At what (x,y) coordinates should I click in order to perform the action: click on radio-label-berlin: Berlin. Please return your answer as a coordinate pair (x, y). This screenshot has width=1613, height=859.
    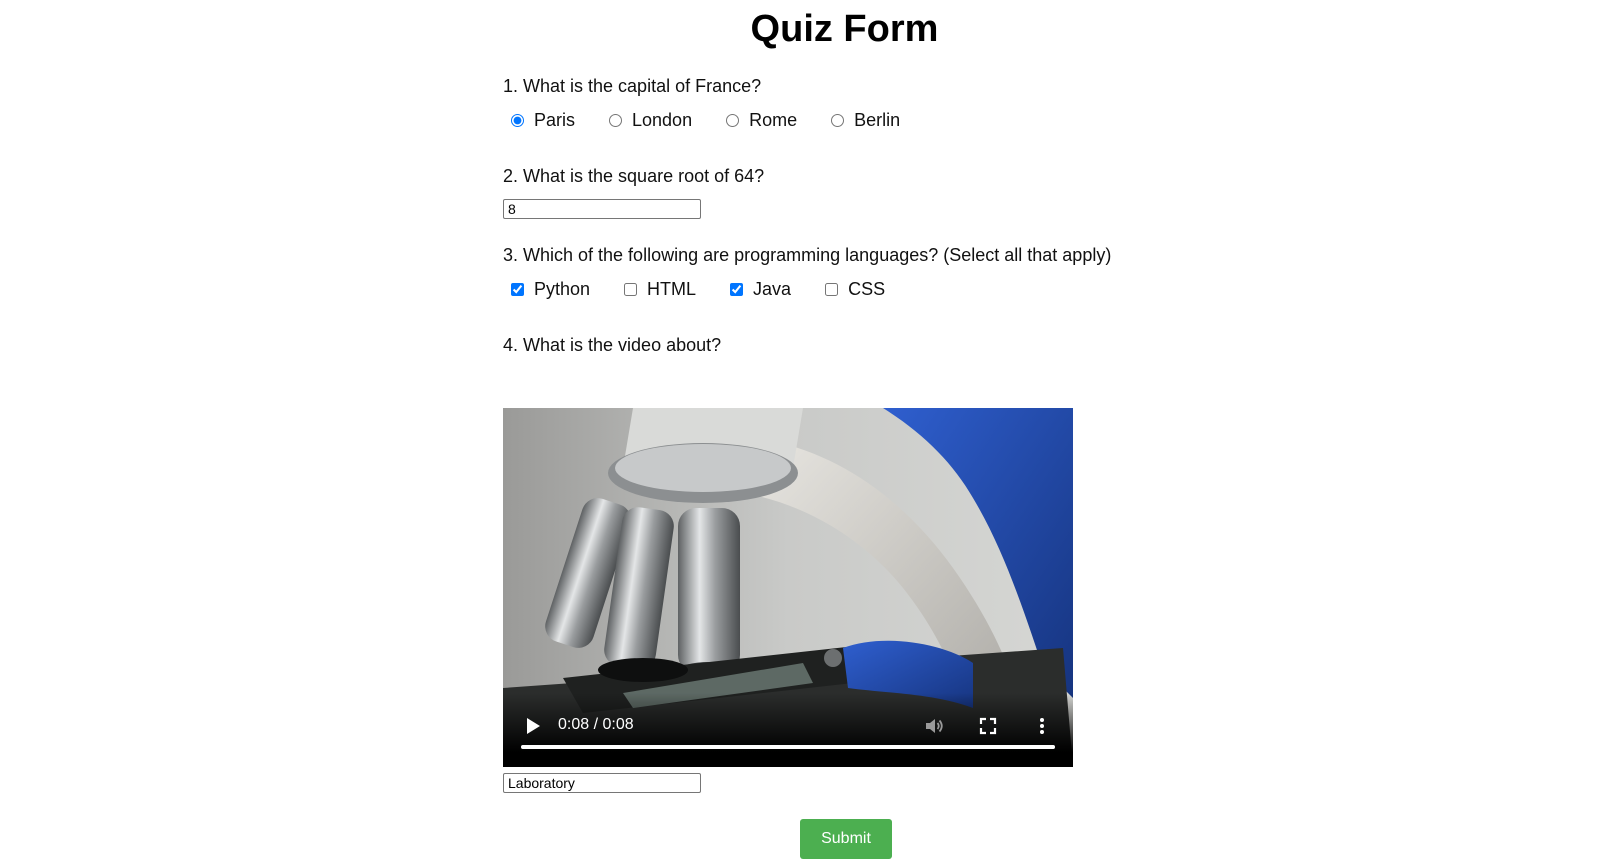
    Looking at the image, I should click on (877, 120).